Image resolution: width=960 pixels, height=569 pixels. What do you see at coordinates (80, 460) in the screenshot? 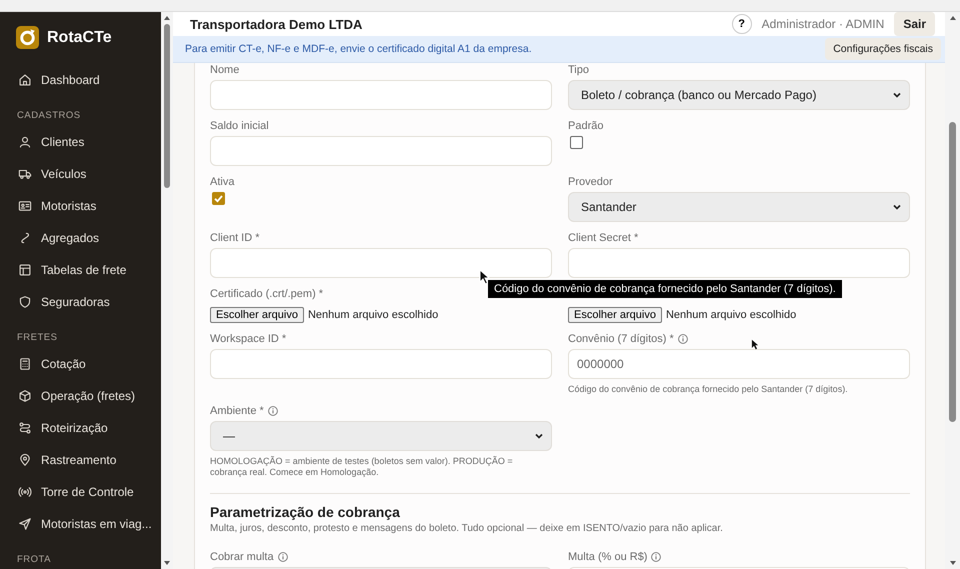
I see `nav-item: Rastreamento` at bounding box center [80, 460].